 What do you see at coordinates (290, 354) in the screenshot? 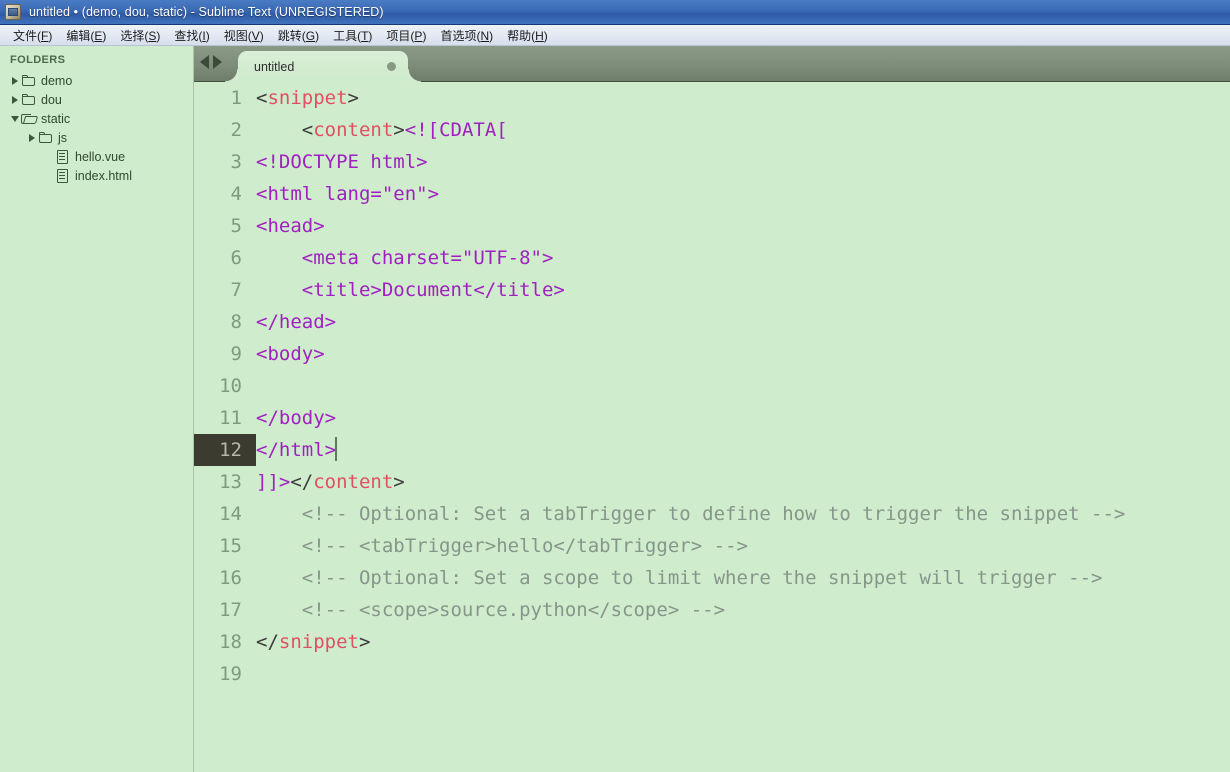
I see `token-plain: <body>` at bounding box center [290, 354].